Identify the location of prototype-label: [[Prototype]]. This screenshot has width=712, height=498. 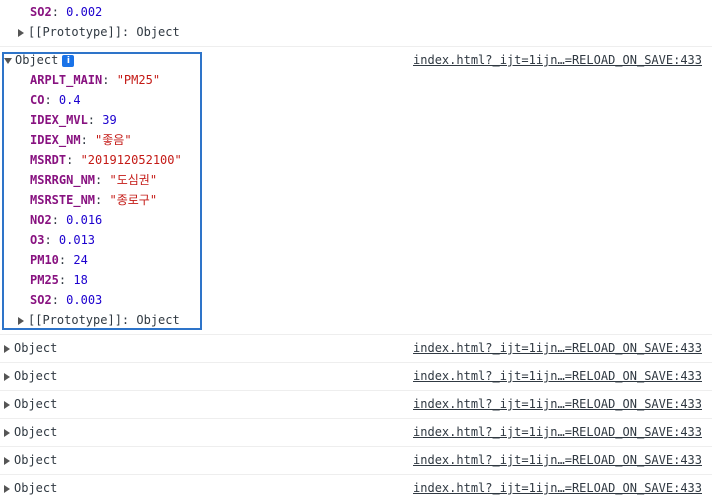
(75, 32).